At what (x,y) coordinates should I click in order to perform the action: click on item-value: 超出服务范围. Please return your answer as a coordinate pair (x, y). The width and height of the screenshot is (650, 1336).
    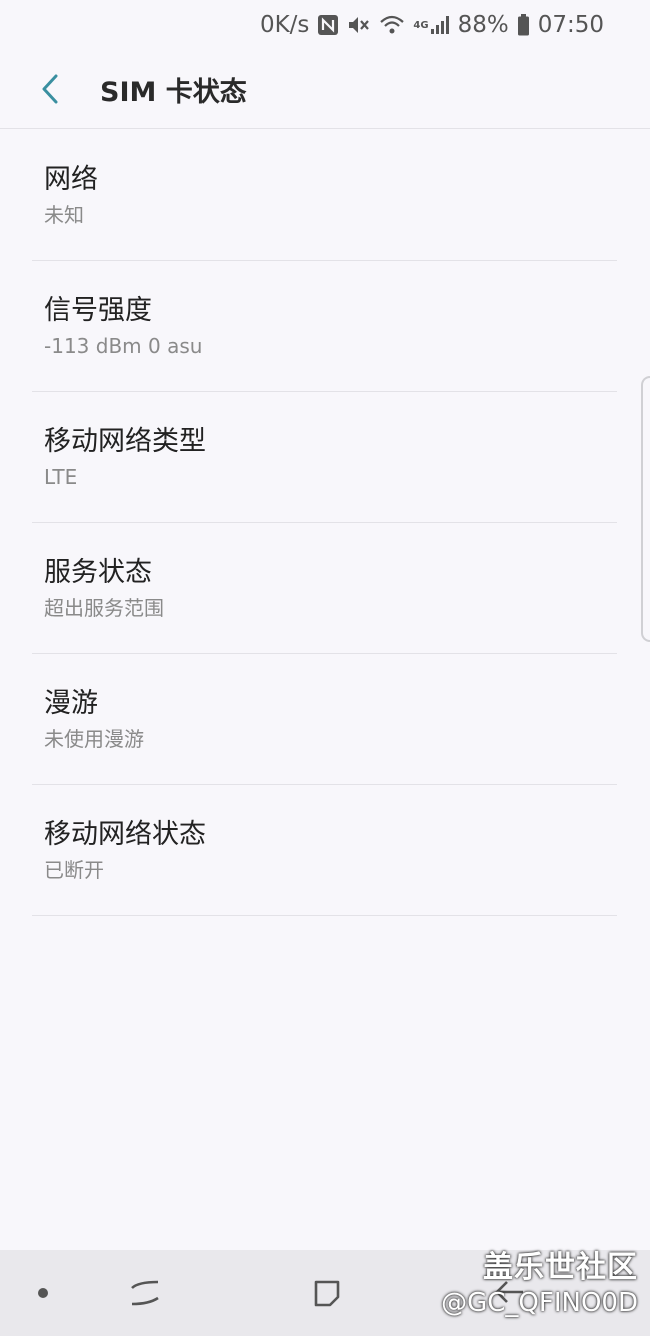
    Looking at the image, I should click on (104, 608).